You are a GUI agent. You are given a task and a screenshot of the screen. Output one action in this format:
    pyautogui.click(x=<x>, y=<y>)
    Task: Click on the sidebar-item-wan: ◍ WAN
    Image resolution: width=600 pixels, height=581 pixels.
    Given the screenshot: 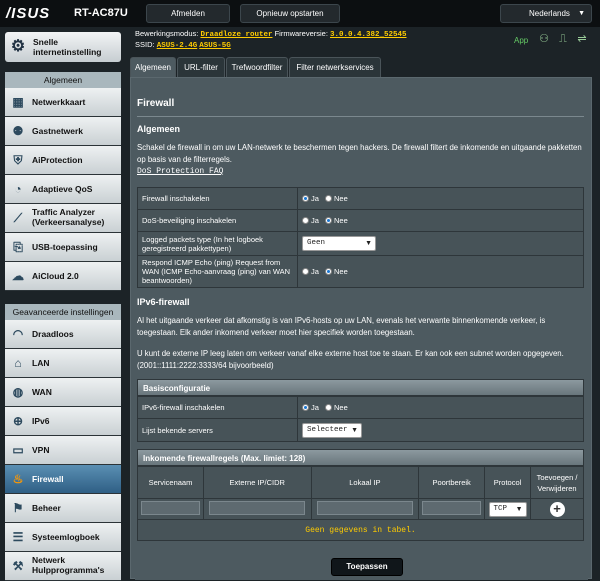 What is the action you would take?
    pyautogui.click(x=63, y=392)
    